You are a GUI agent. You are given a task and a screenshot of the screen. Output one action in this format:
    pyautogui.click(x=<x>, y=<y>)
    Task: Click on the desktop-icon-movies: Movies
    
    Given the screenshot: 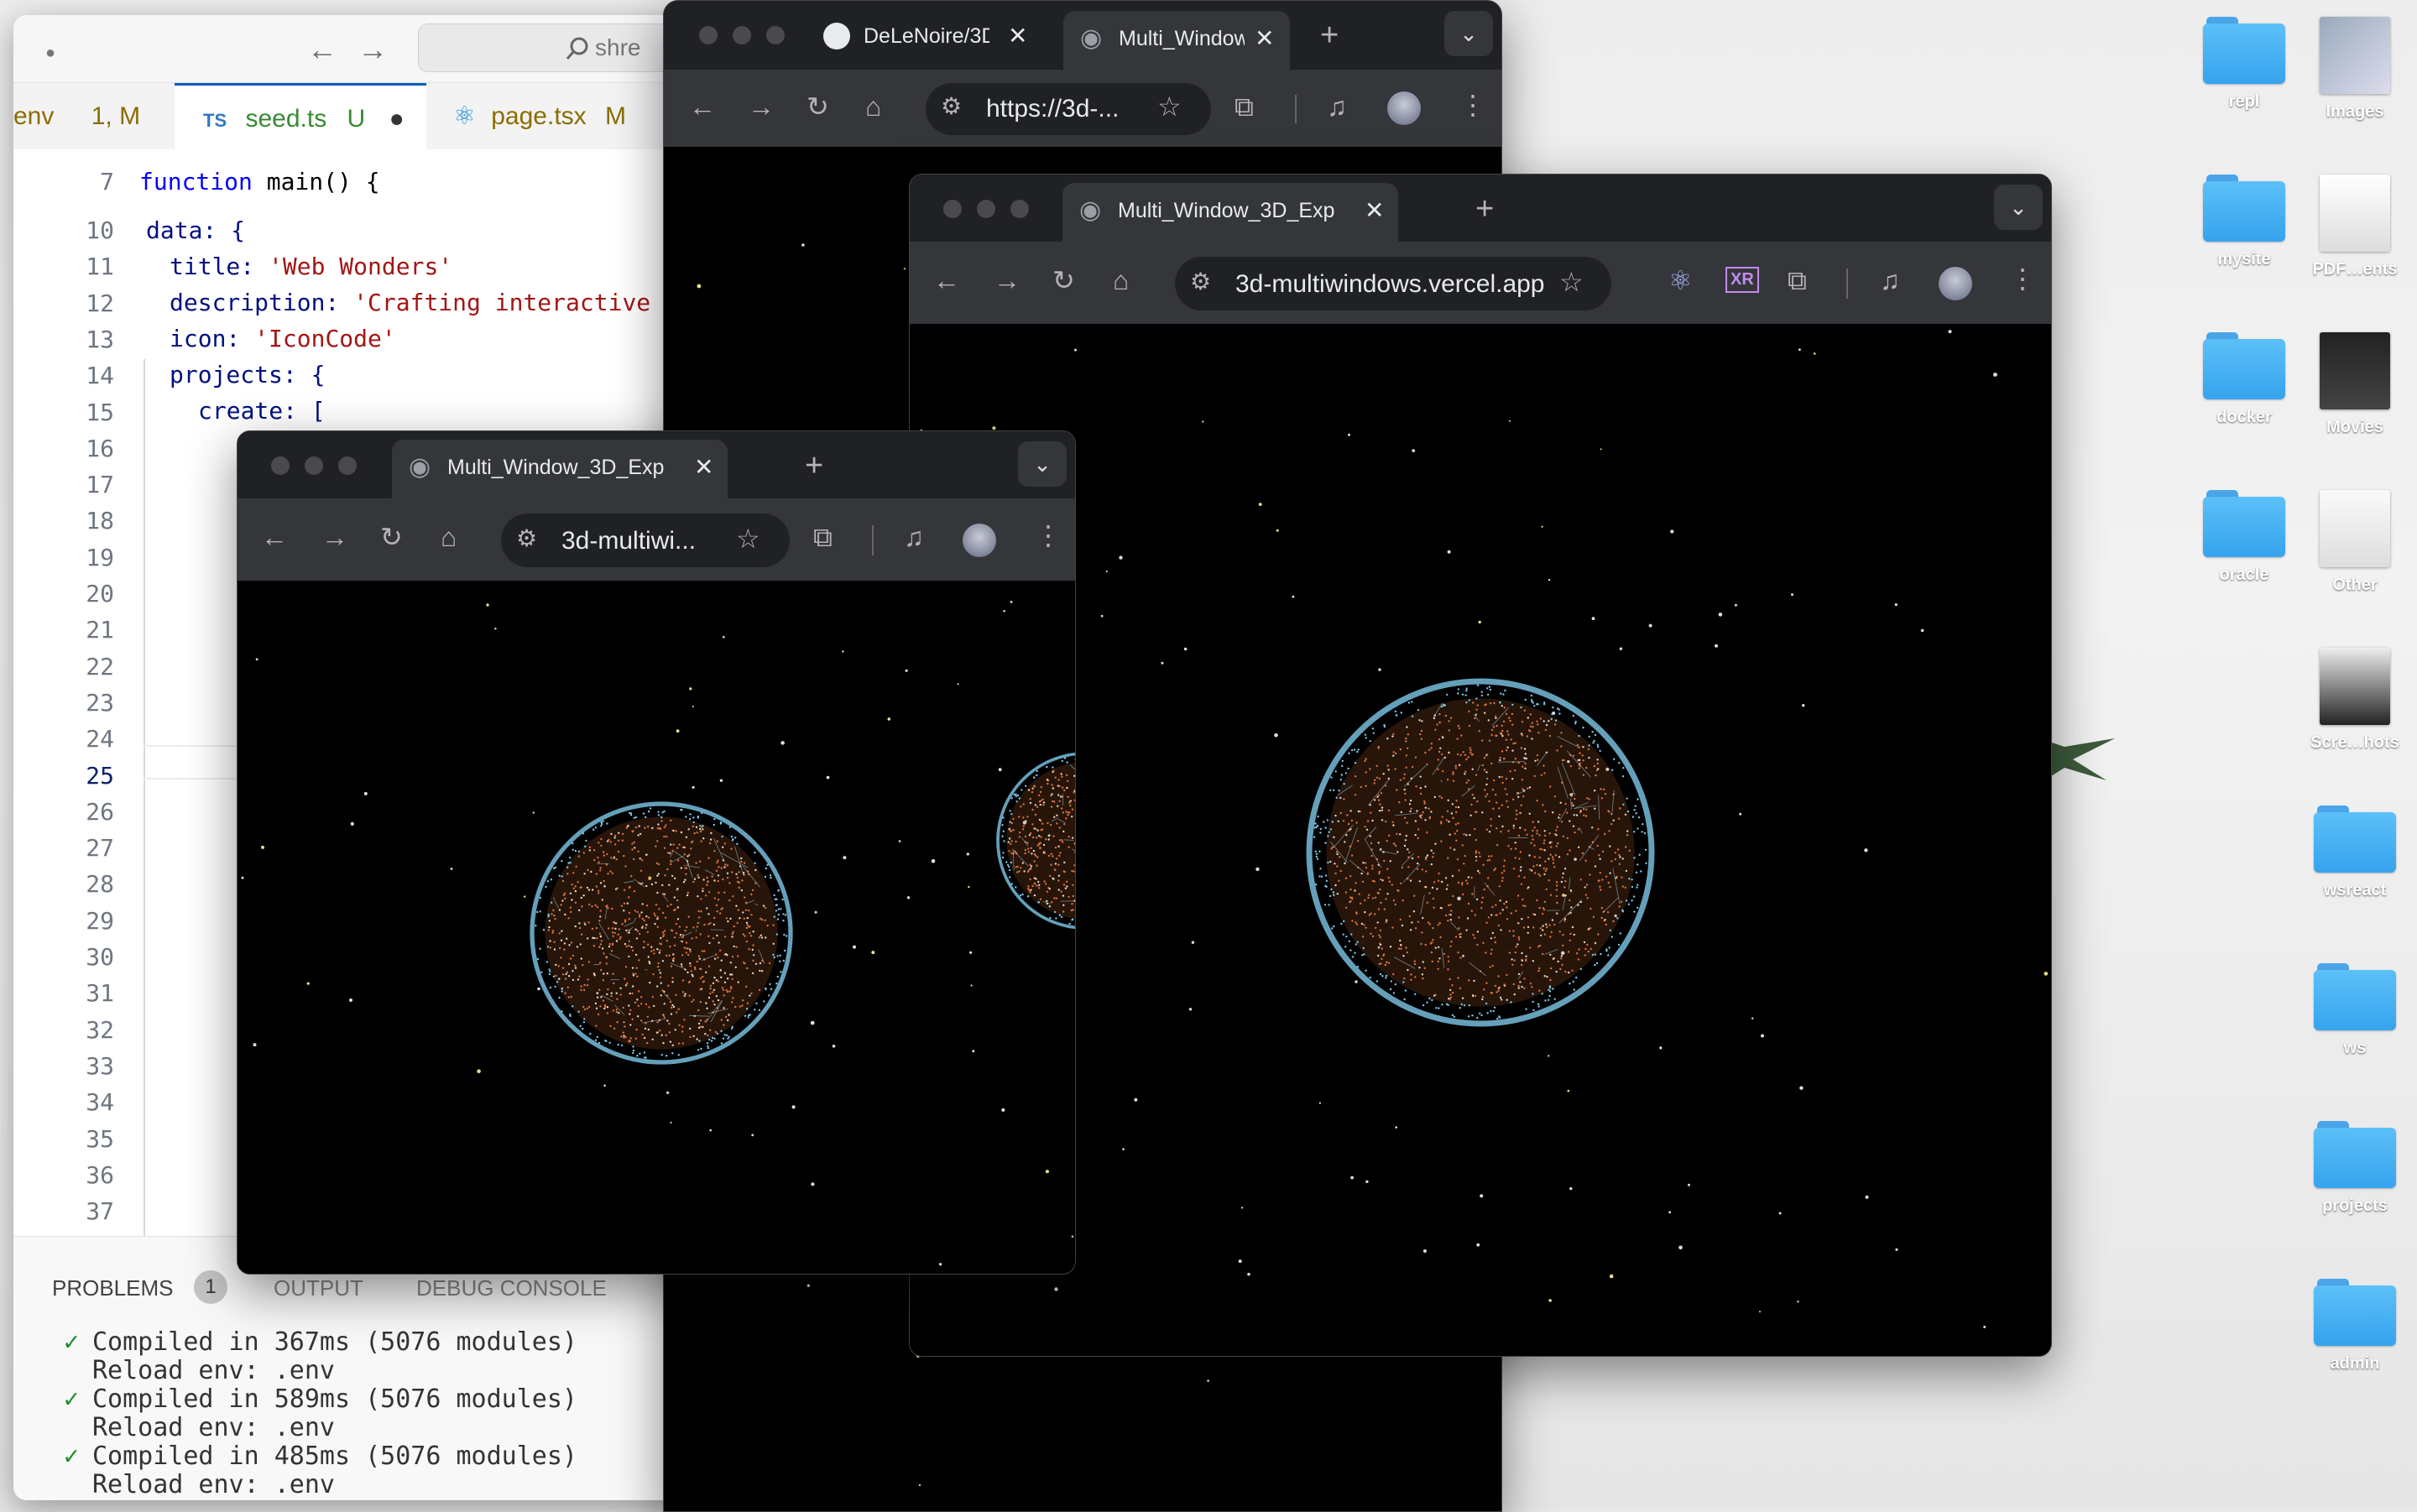 What is the action you would take?
    pyautogui.click(x=2355, y=385)
    